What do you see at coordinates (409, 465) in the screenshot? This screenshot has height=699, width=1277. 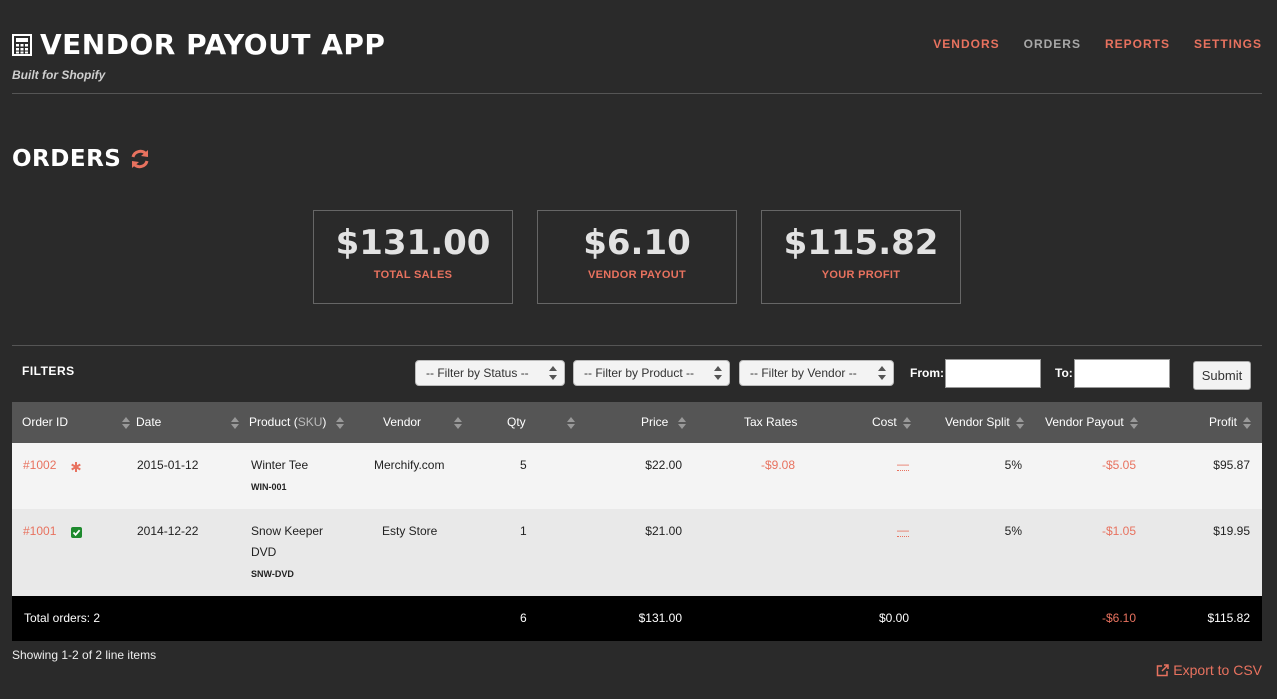 I see `vendor-name: Merchify.com` at bounding box center [409, 465].